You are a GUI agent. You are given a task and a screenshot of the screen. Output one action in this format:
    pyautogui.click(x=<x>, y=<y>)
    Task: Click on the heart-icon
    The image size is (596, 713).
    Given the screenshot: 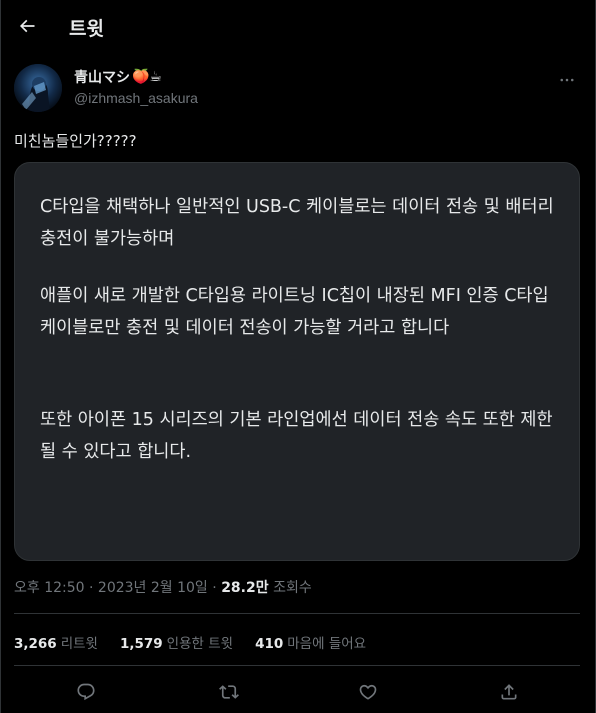 What is the action you would take?
    pyautogui.click(x=368, y=692)
    